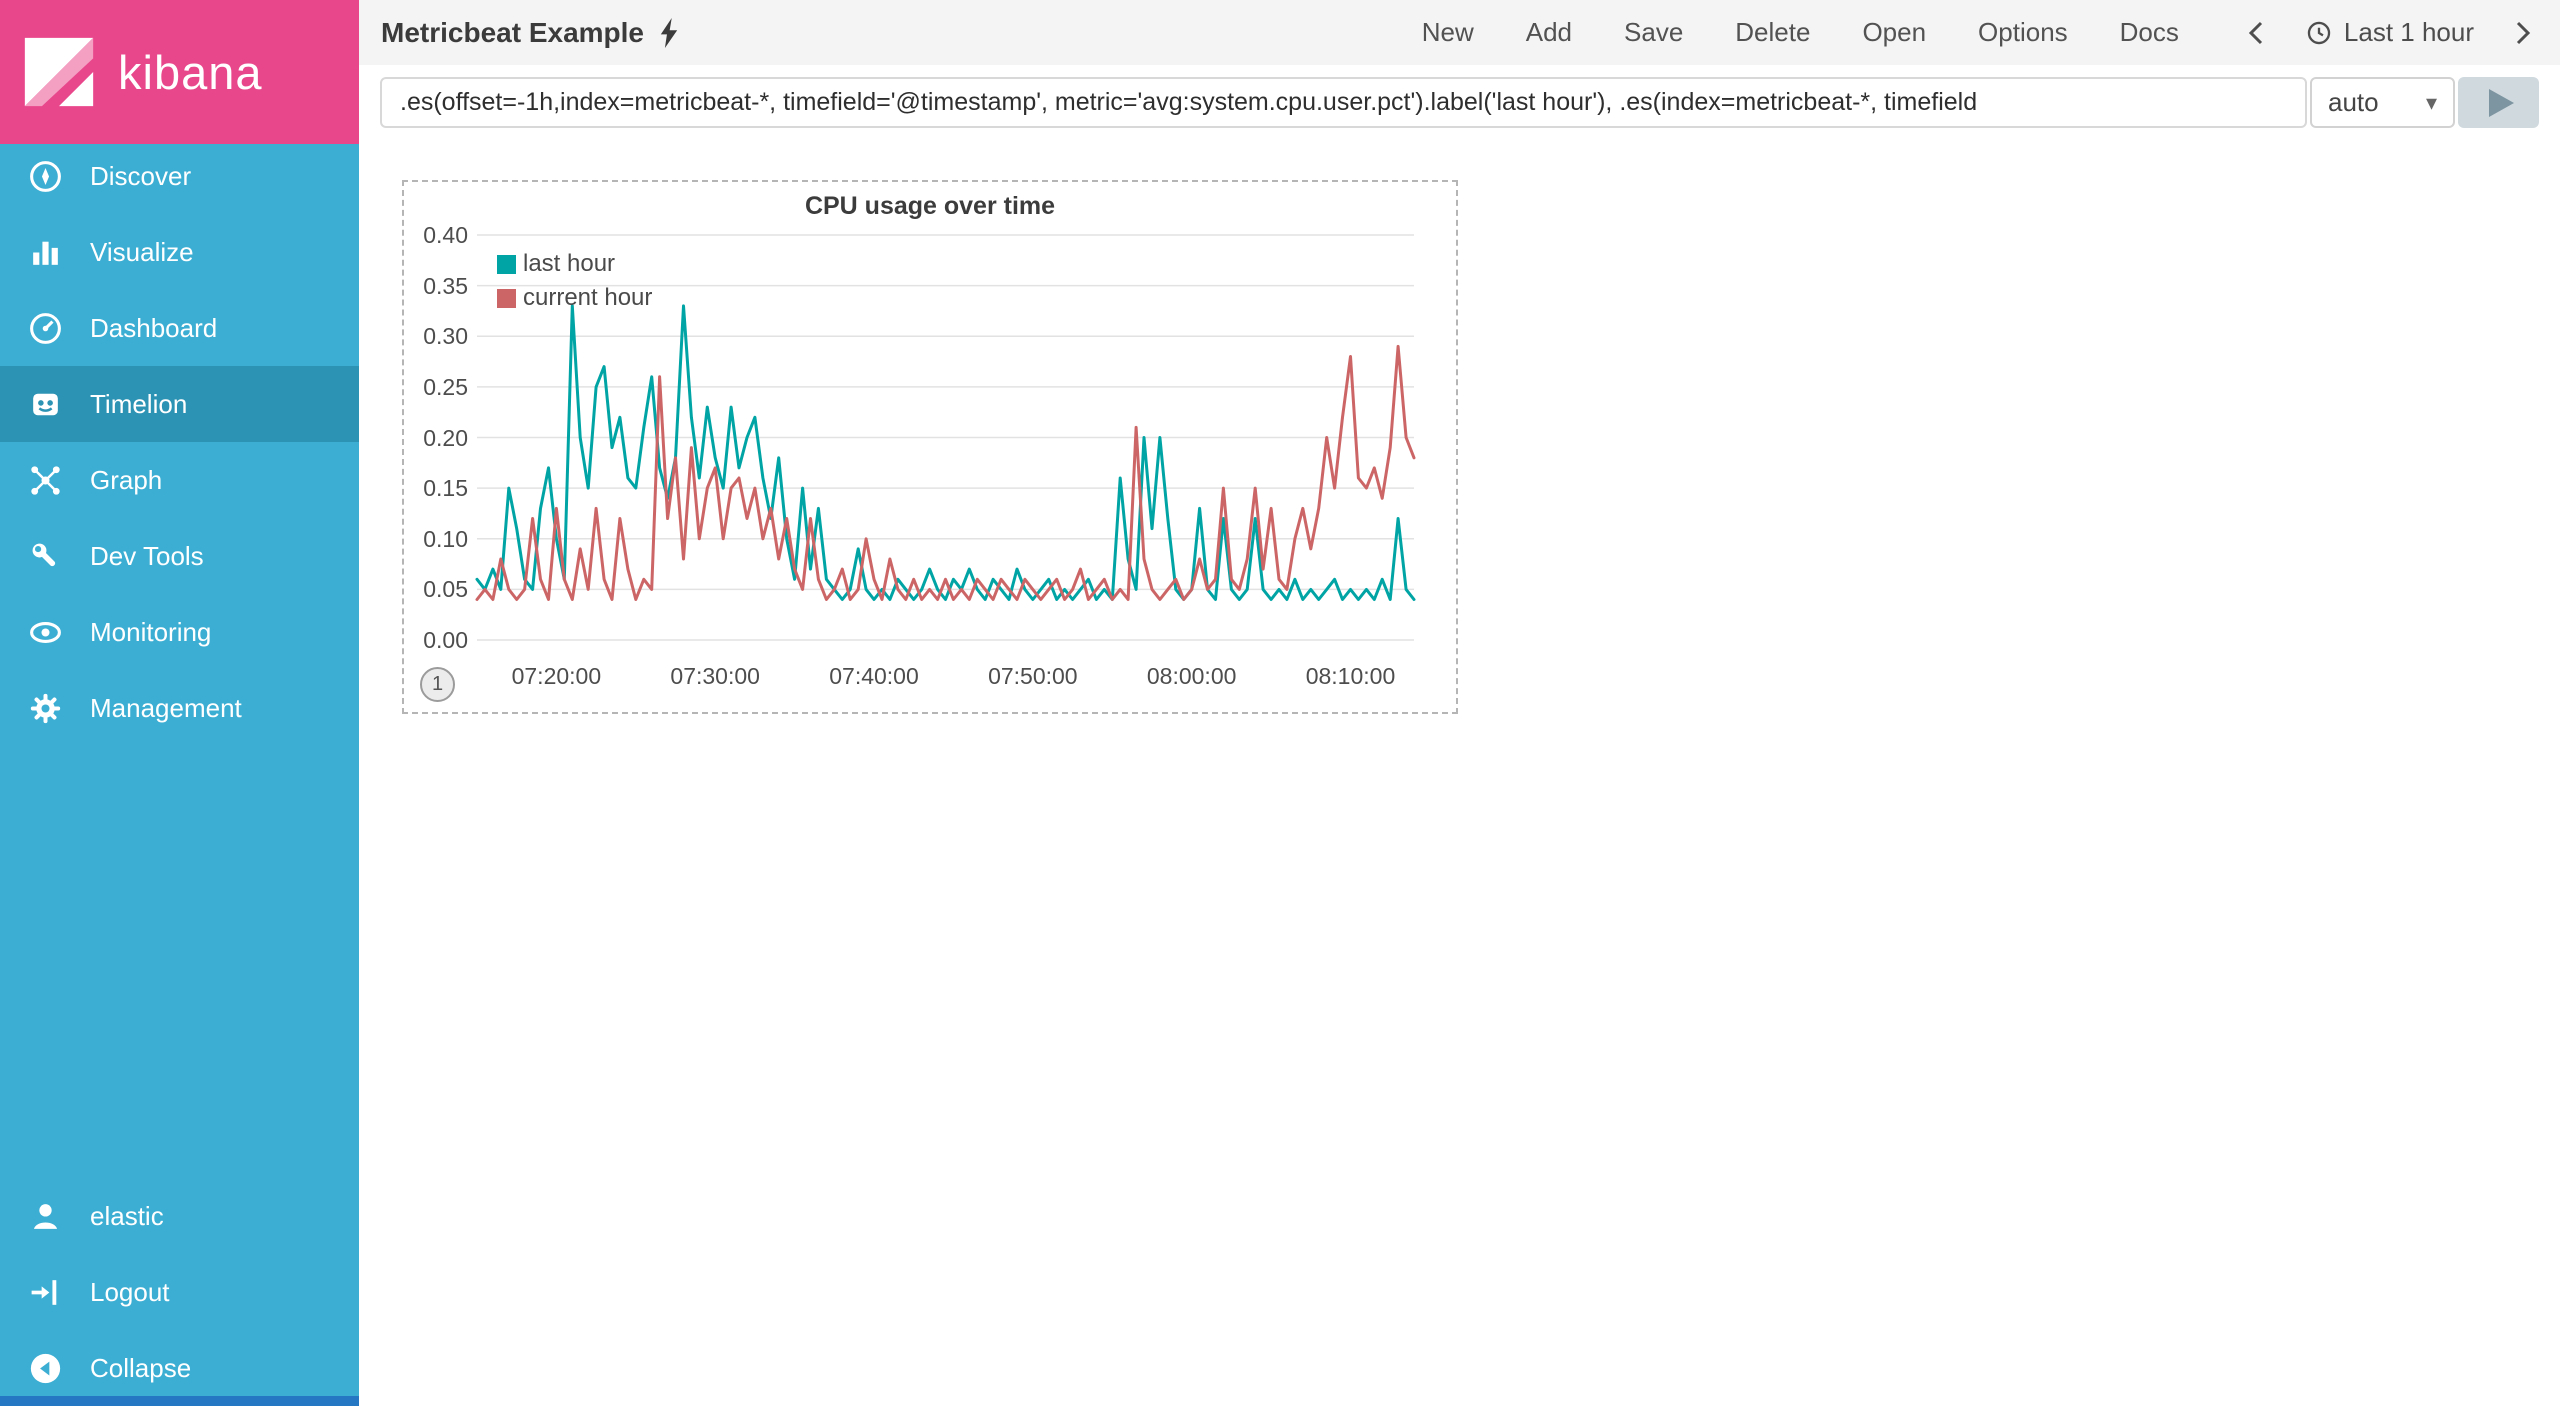 The image size is (2560, 1406). I want to click on sidebar-item-visualize: Visualize, so click(179, 252).